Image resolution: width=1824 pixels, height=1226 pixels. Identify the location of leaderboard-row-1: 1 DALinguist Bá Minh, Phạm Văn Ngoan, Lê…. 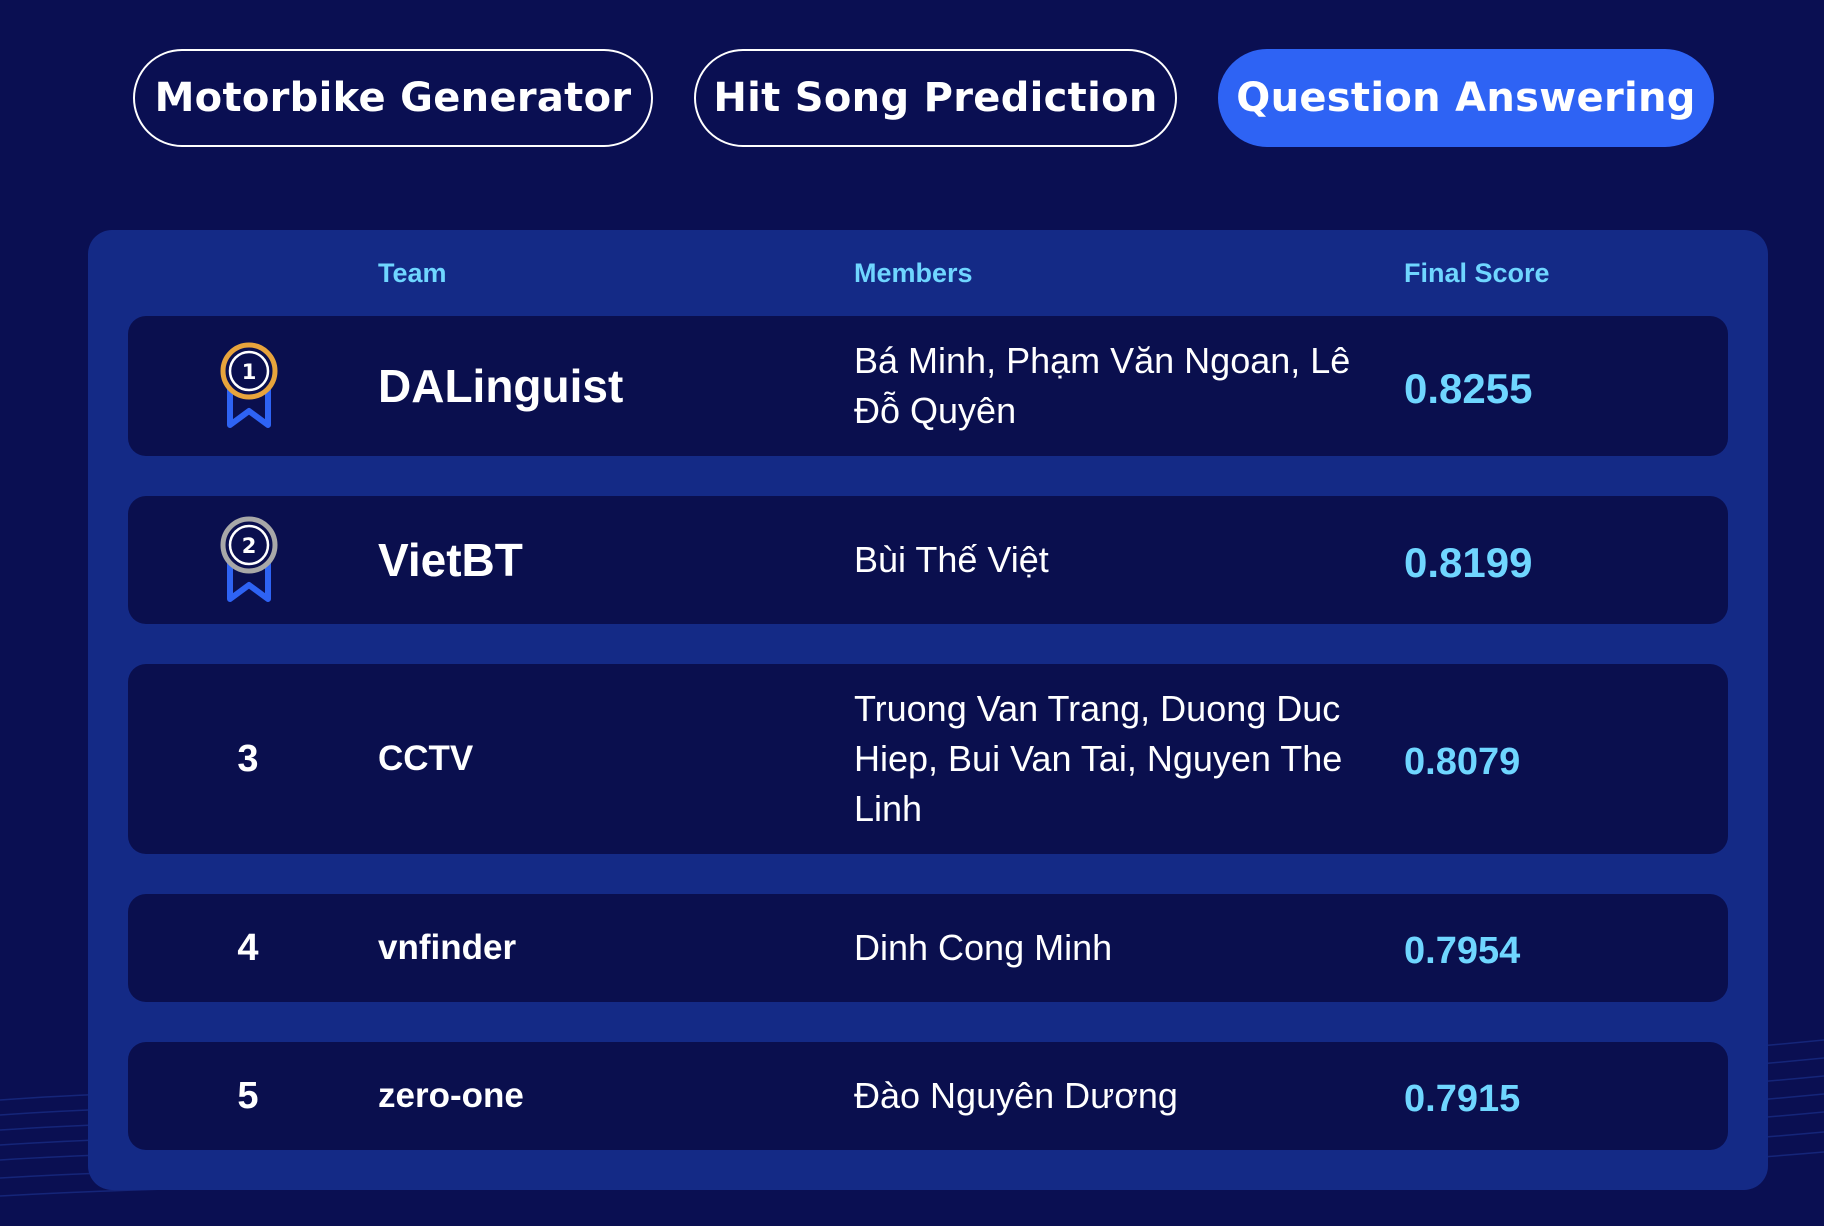
(928, 386).